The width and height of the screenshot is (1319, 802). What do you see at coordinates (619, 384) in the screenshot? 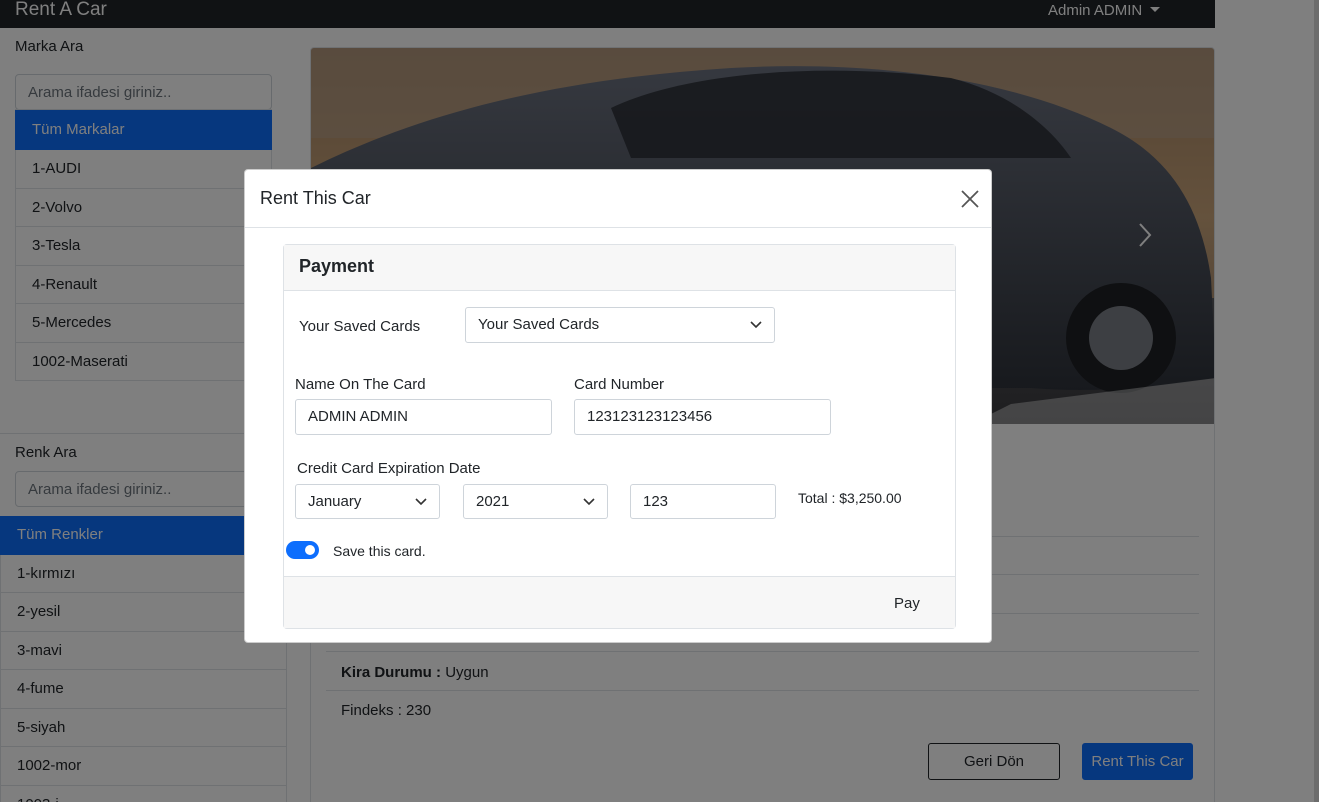
I see `card-number-label: Card Number` at bounding box center [619, 384].